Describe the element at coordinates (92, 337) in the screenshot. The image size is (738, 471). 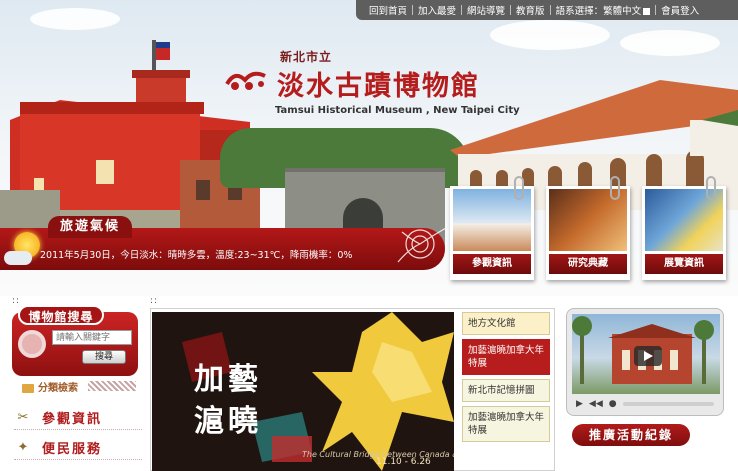
I see `search-input` at that location.